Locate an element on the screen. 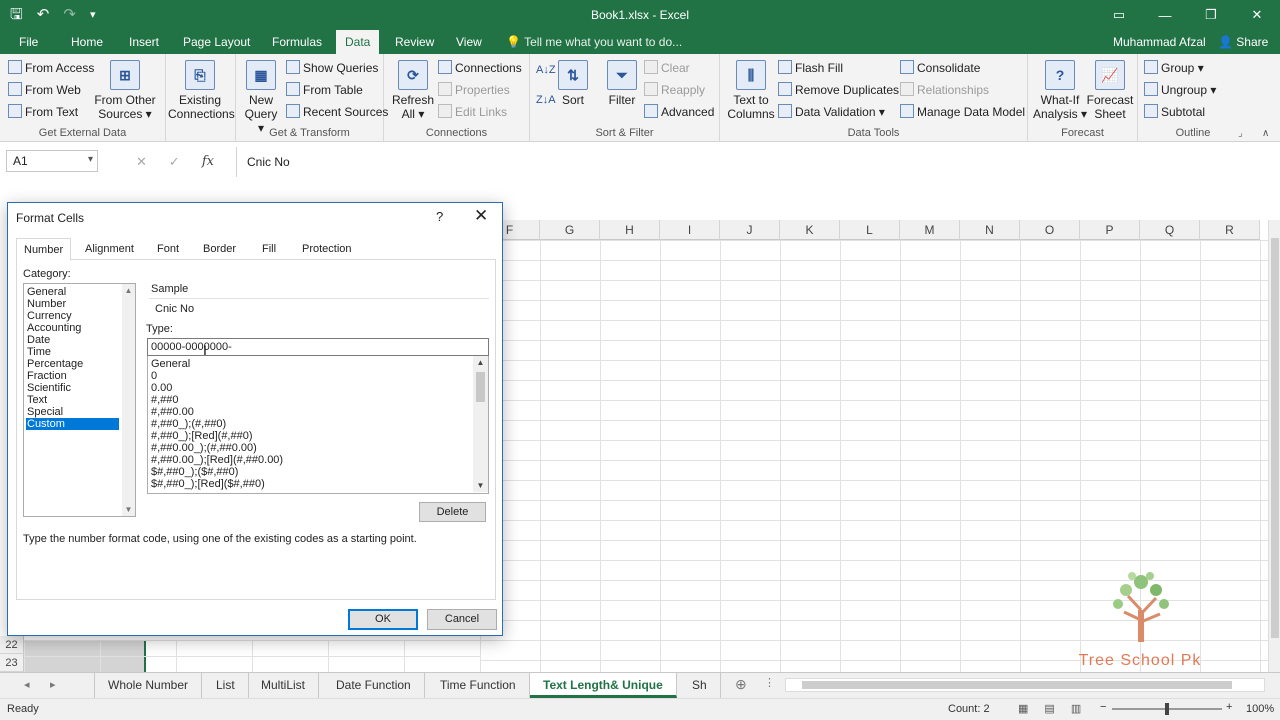 Image resolution: width=1280 pixels, height=720 pixels. clear-button: Clear is located at coordinates (667, 67).